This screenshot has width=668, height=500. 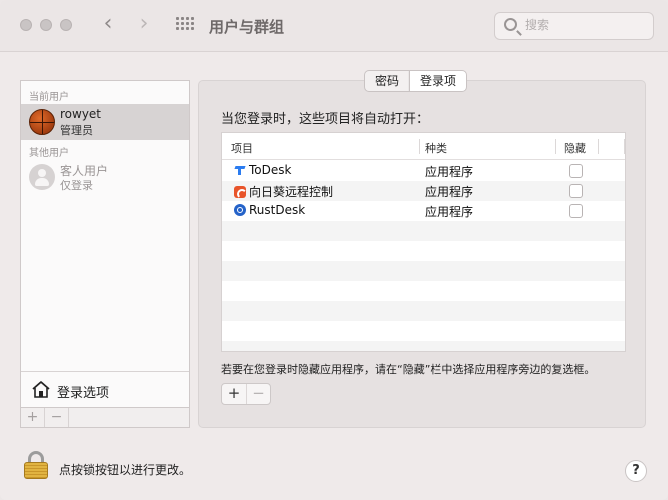 I want to click on tab-bar: 密码 登录项, so click(x=416, y=81).